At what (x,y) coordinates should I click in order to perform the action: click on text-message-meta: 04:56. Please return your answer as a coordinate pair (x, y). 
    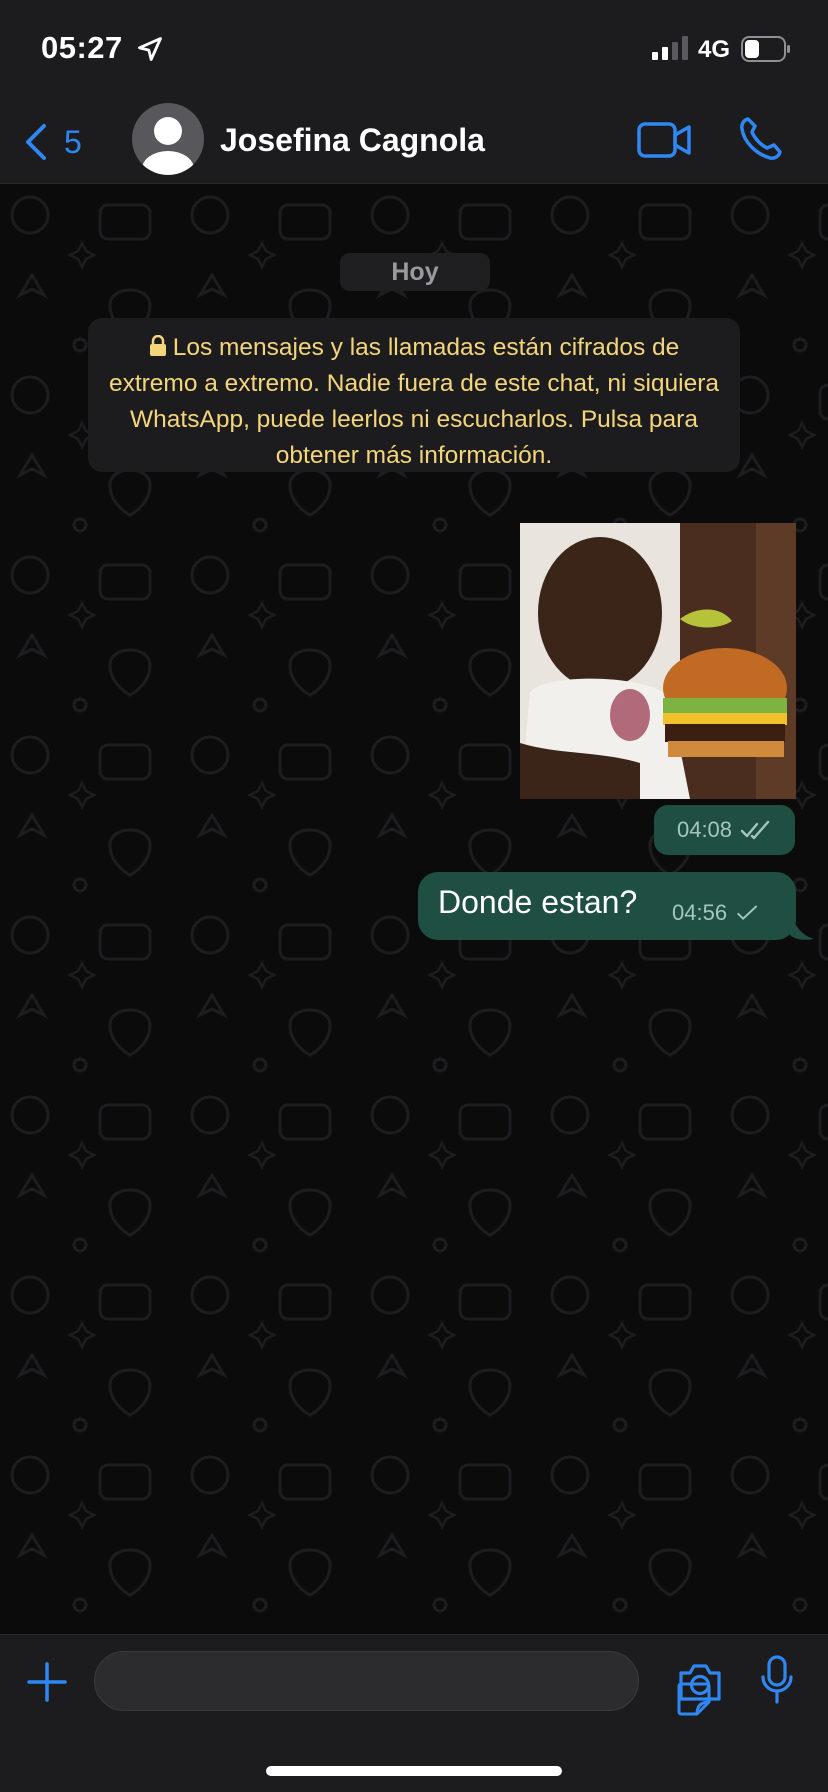
    Looking at the image, I should click on (716, 913).